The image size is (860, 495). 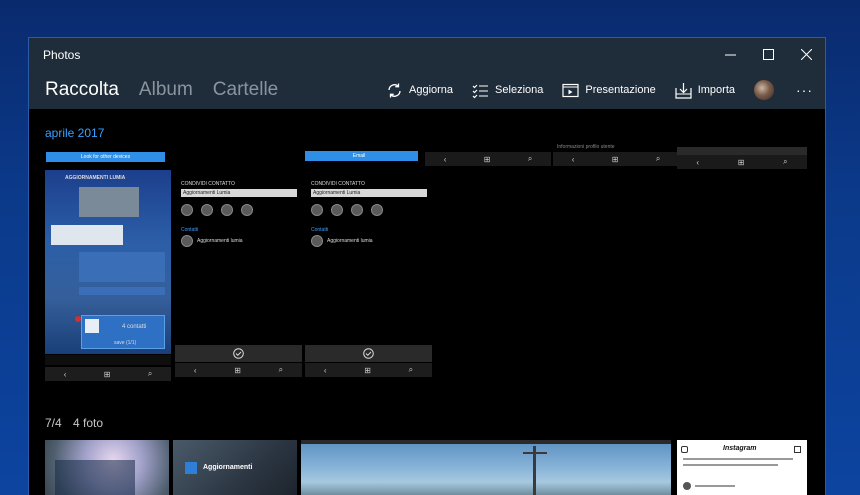 What do you see at coordinates (804, 90) in the screenshot?
I see `more-button: ···` at bounding box center [804, 90].